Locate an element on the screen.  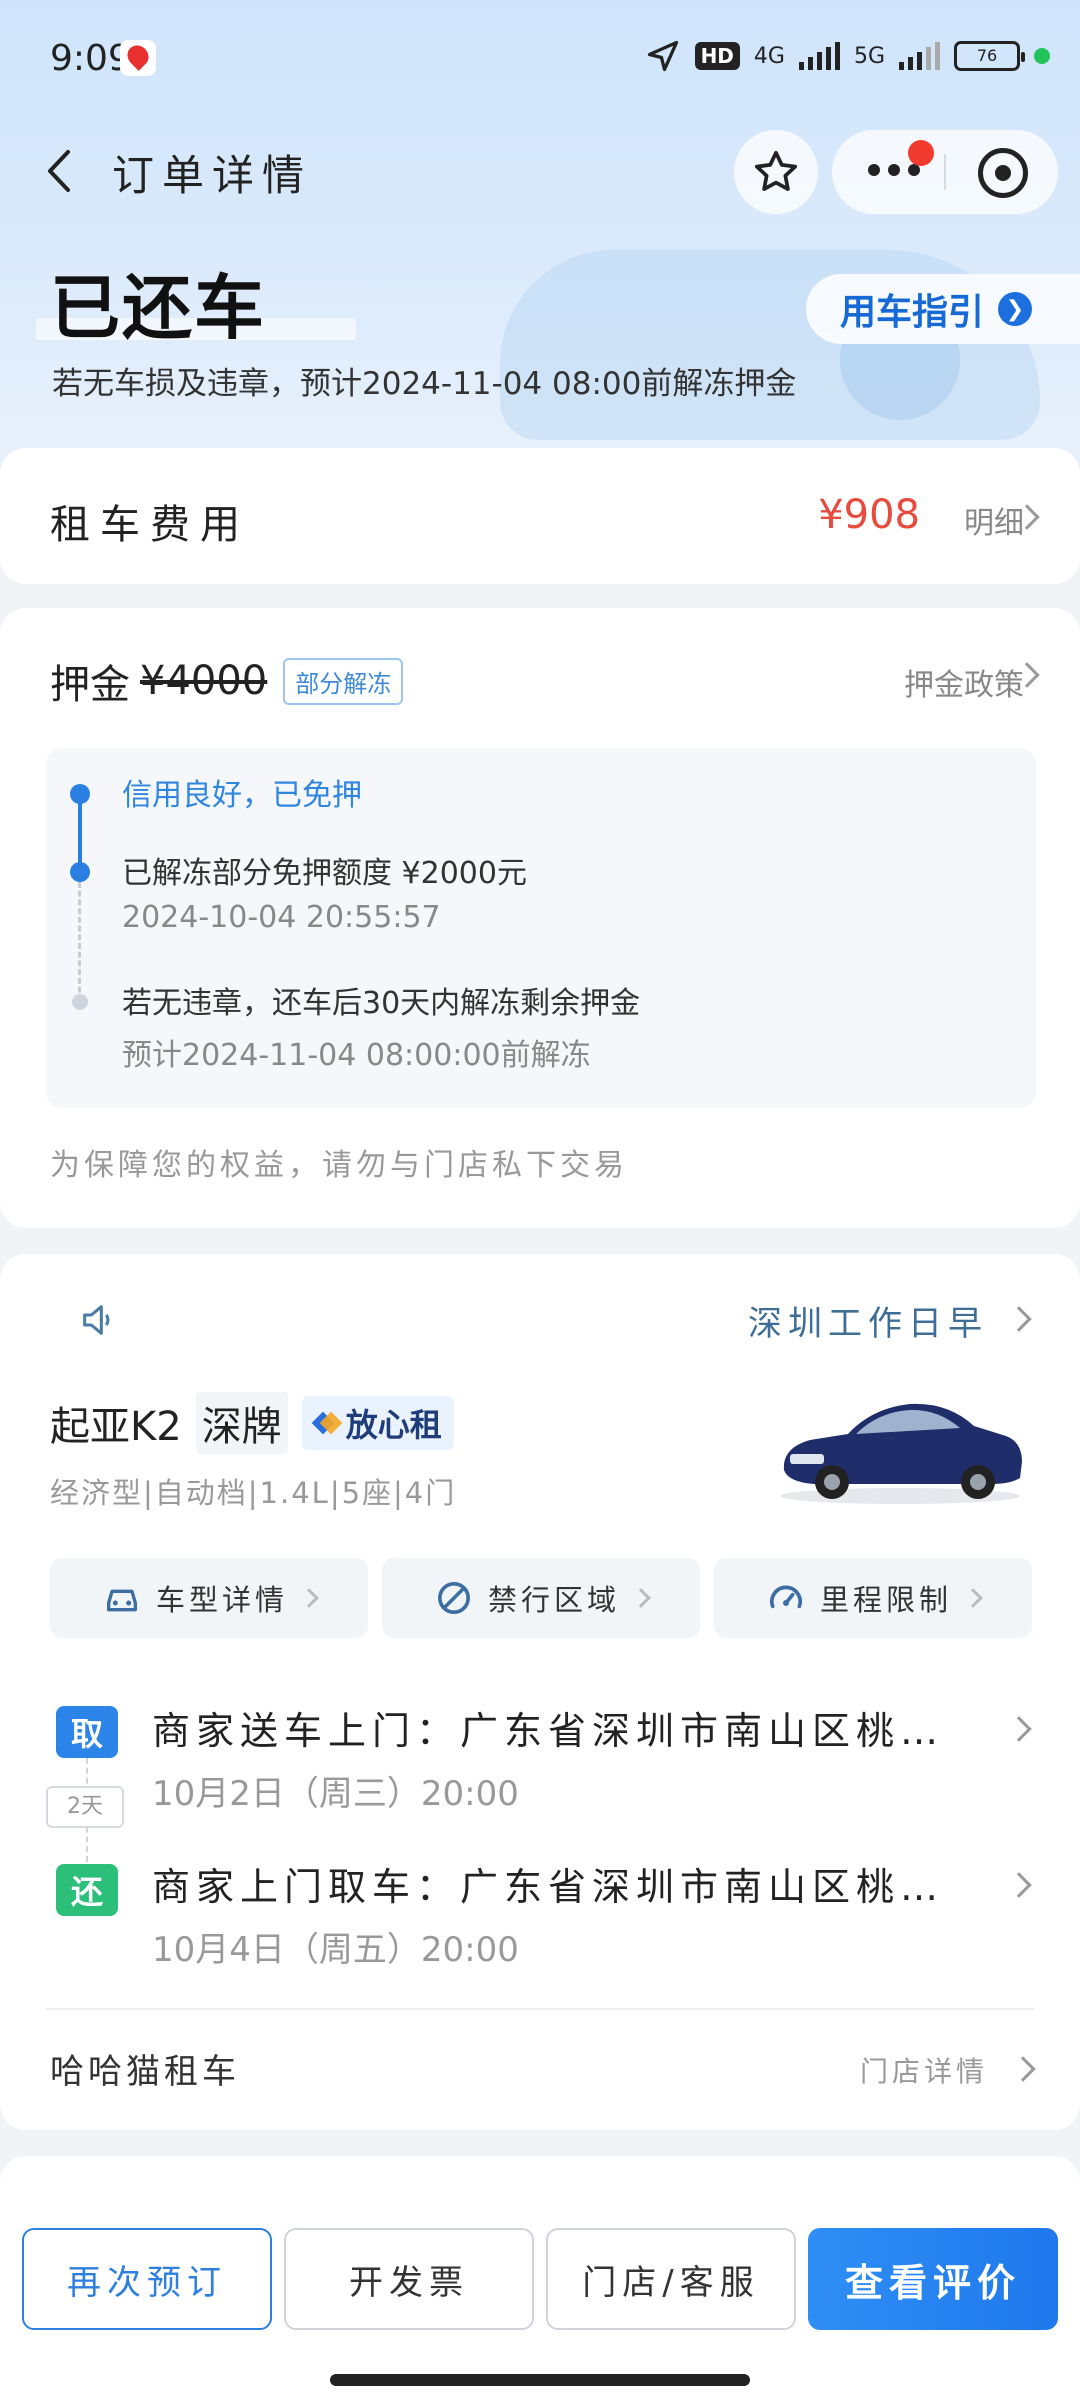
rebook-button: 再次预订 is located at coordinates (147, 2279).